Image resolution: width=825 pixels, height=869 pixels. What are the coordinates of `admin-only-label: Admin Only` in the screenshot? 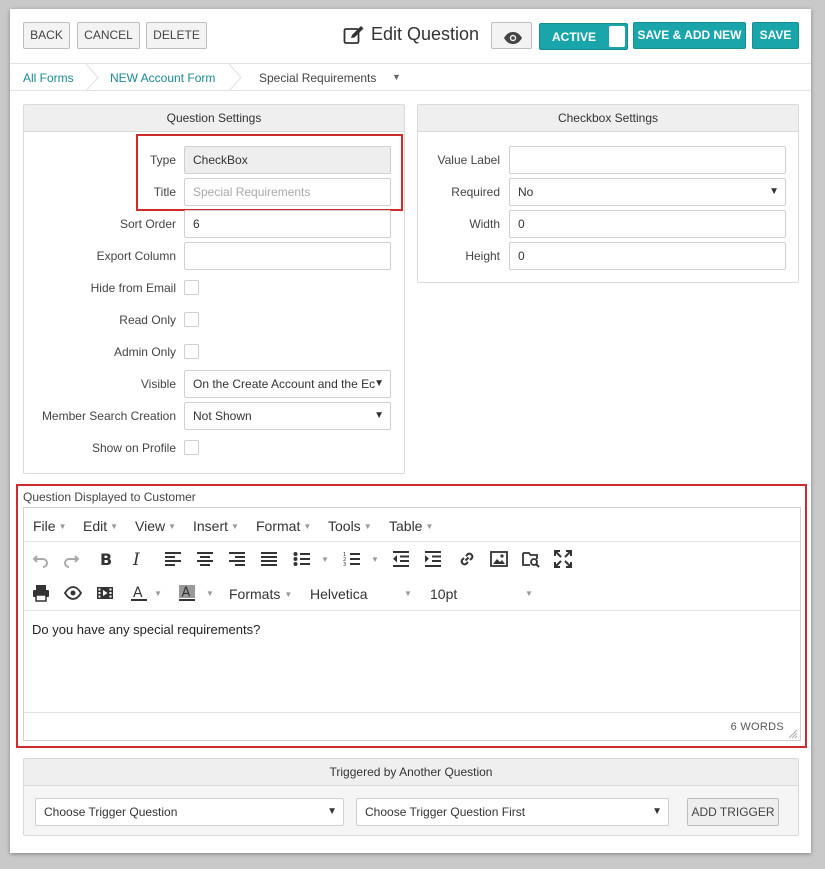 It's located at (144, 352).